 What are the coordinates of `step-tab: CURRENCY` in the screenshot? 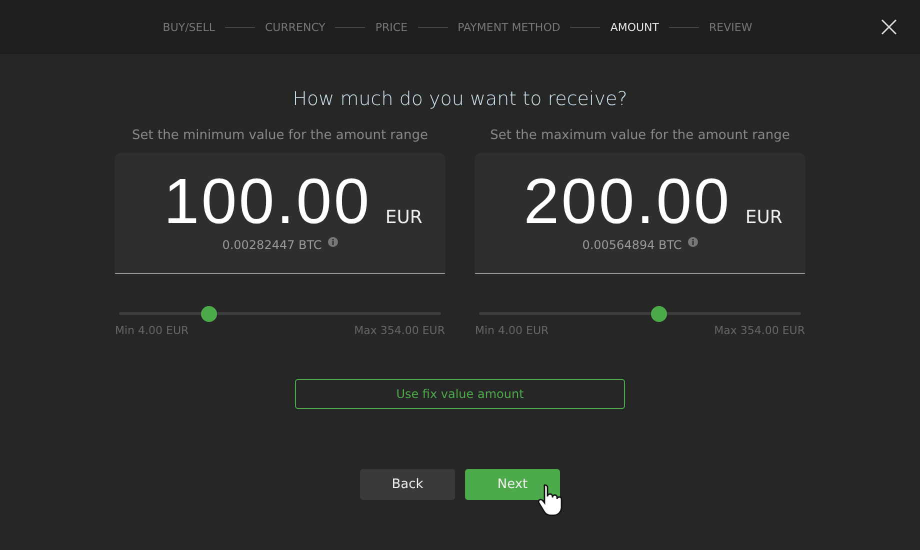 It's located at (295, 27).